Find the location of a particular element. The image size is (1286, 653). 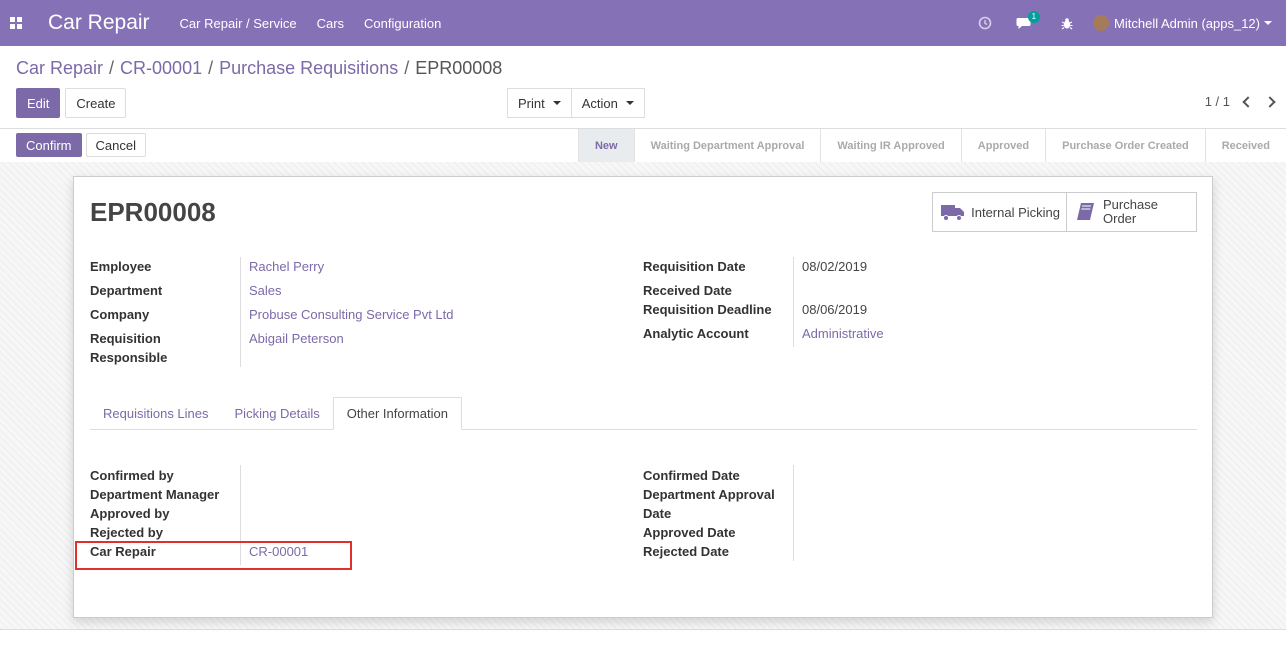

internal-picking-button: Internal Picking is located at coordinates (999, 212).